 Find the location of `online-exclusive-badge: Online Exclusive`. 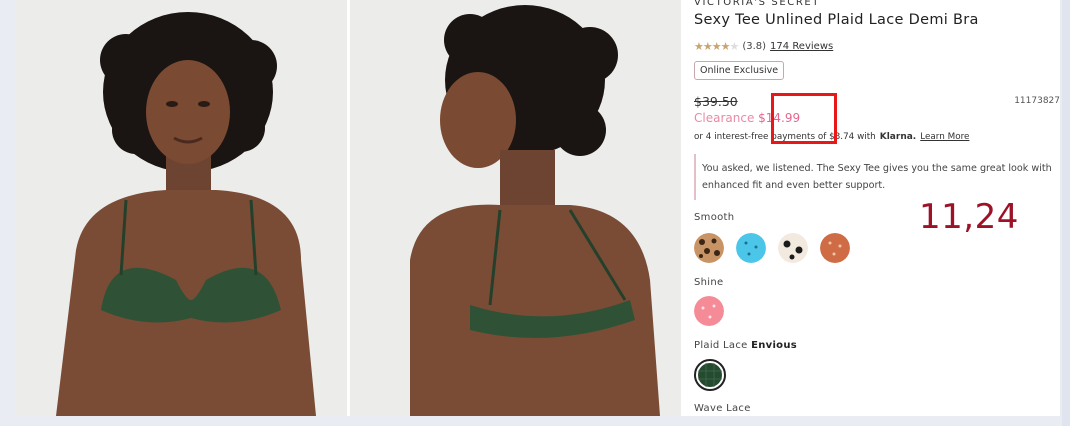

online-exclusive-badge: Online Exclusive is located at coordinates (739, 70).